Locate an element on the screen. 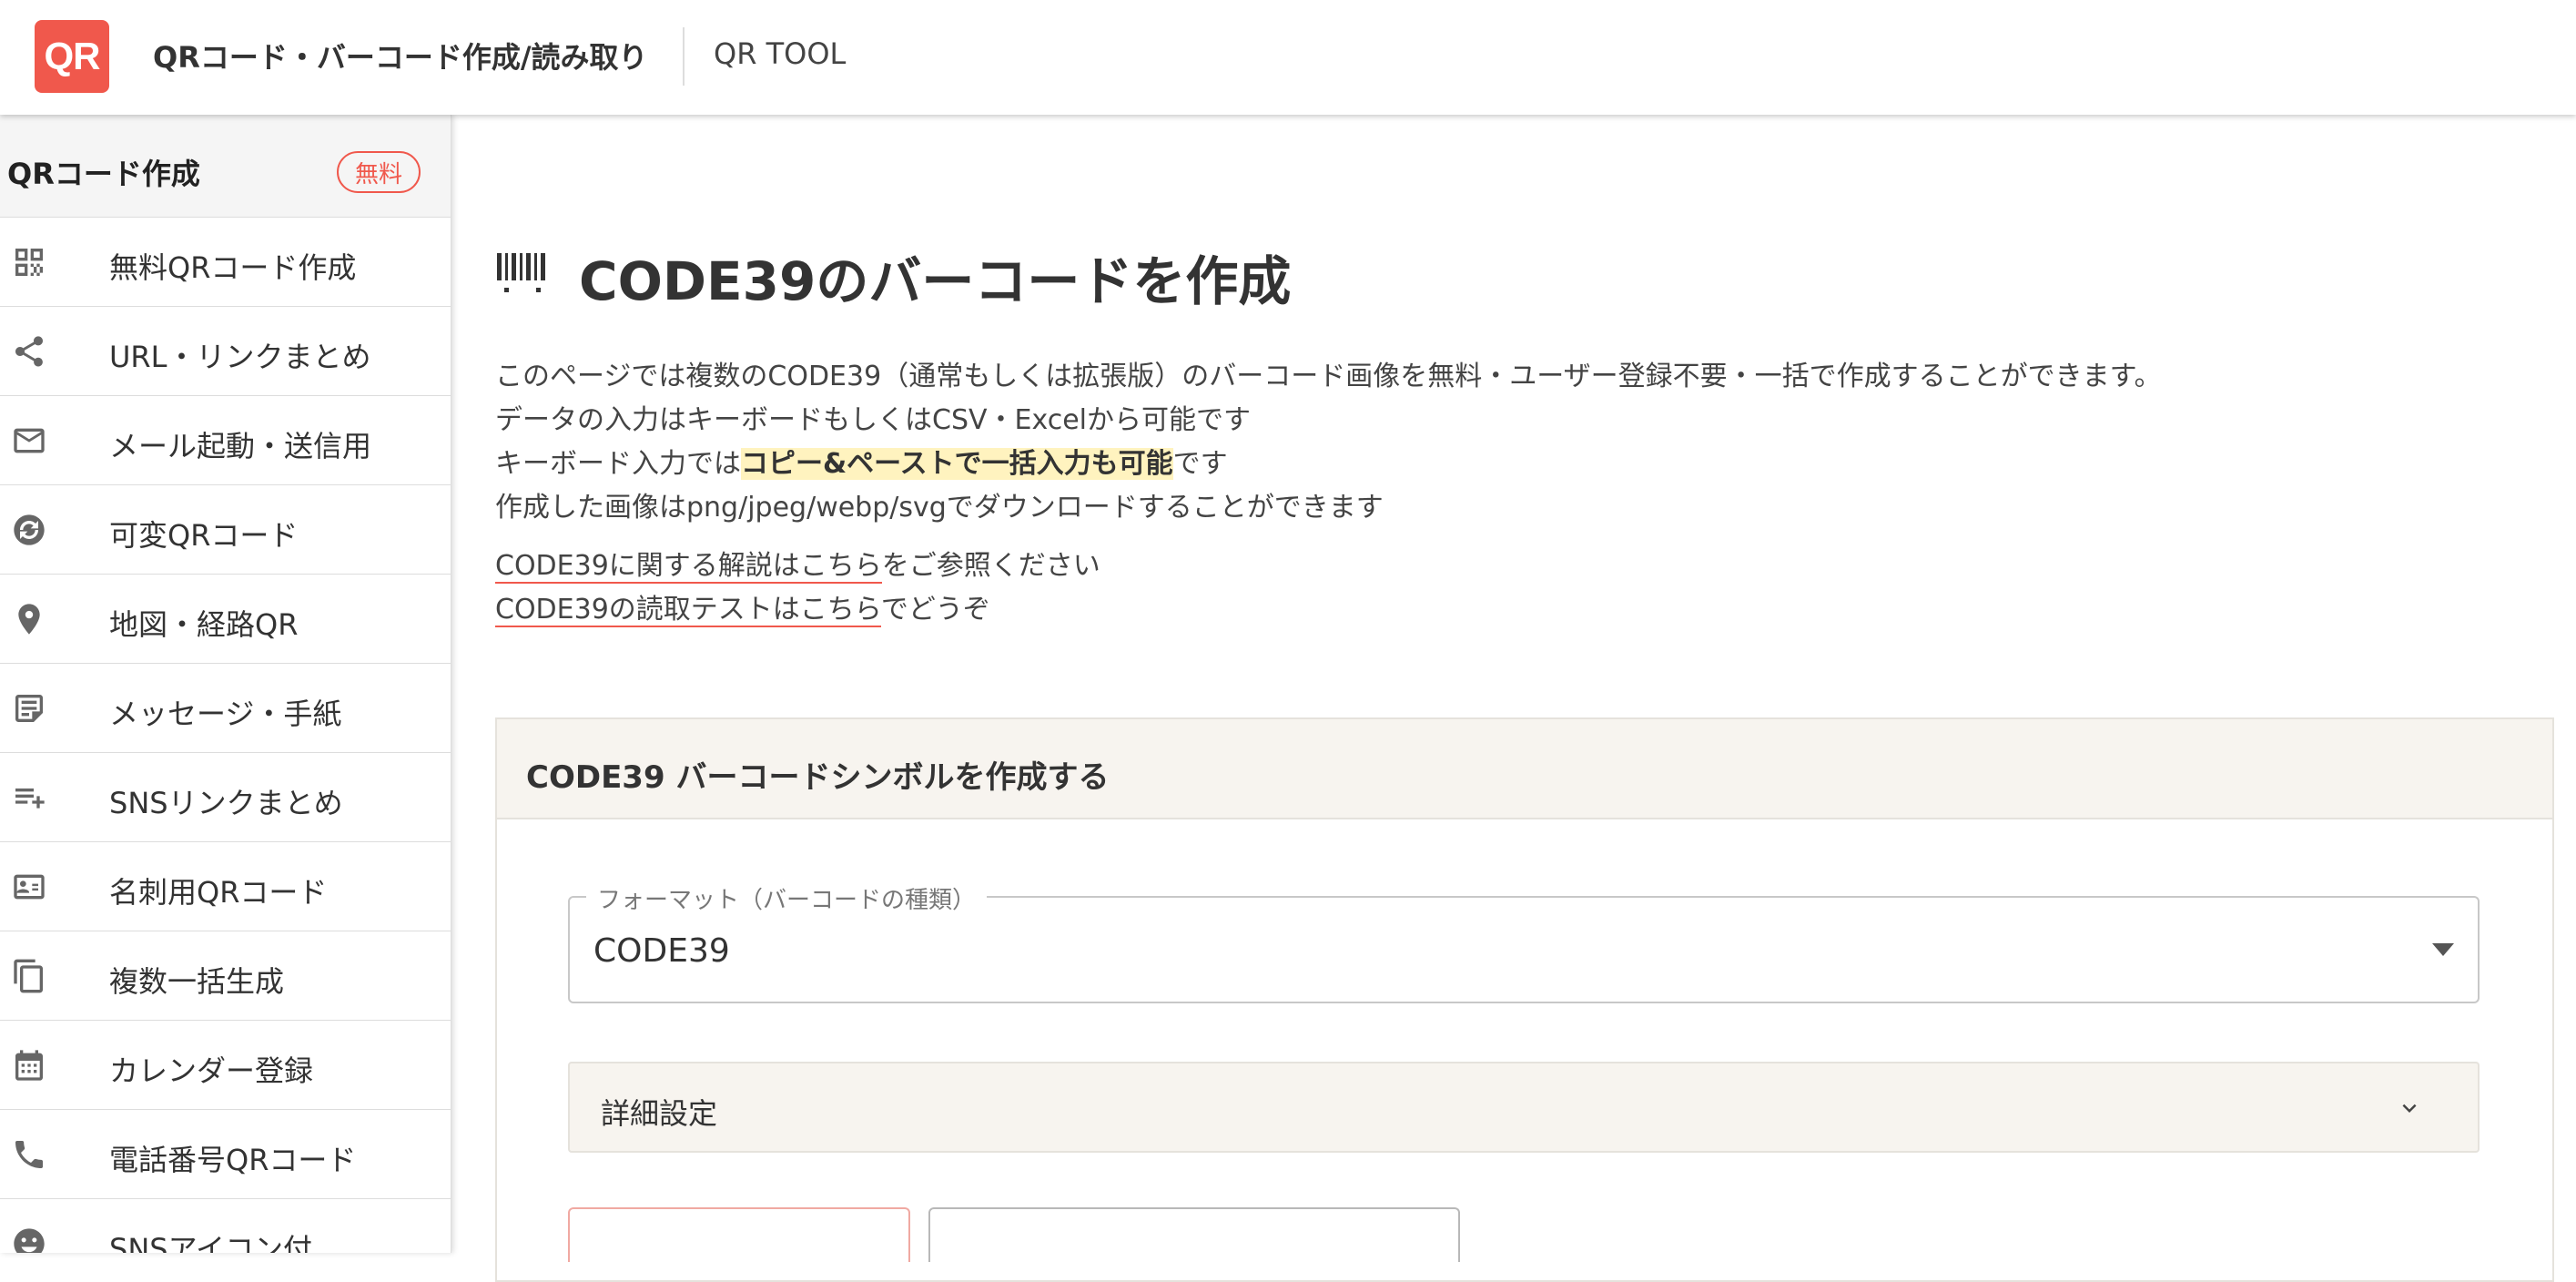 This screenshot has width=2576, height=1282. sidebar-item-dynamic-qr: 可変QRコード is located at coordinates (225, 530).